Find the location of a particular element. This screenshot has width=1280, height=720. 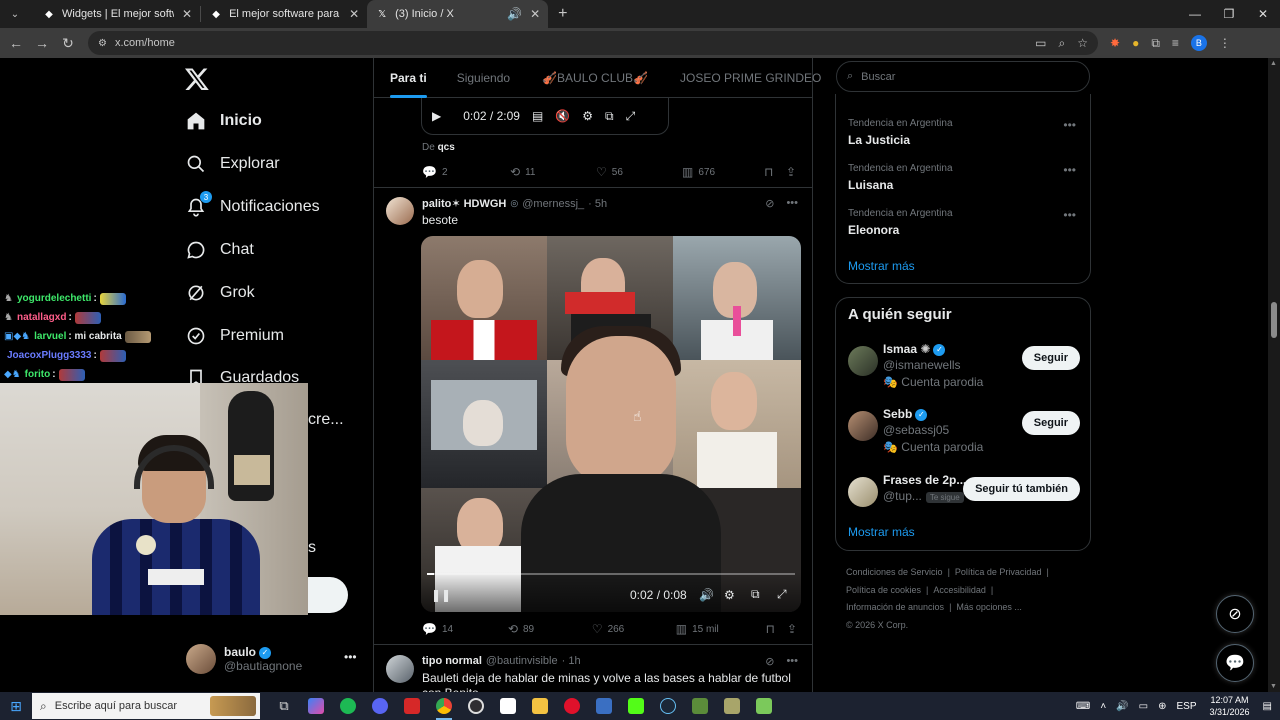

keyboard-icon: ⌨ is located at coordinates (1083, 706).